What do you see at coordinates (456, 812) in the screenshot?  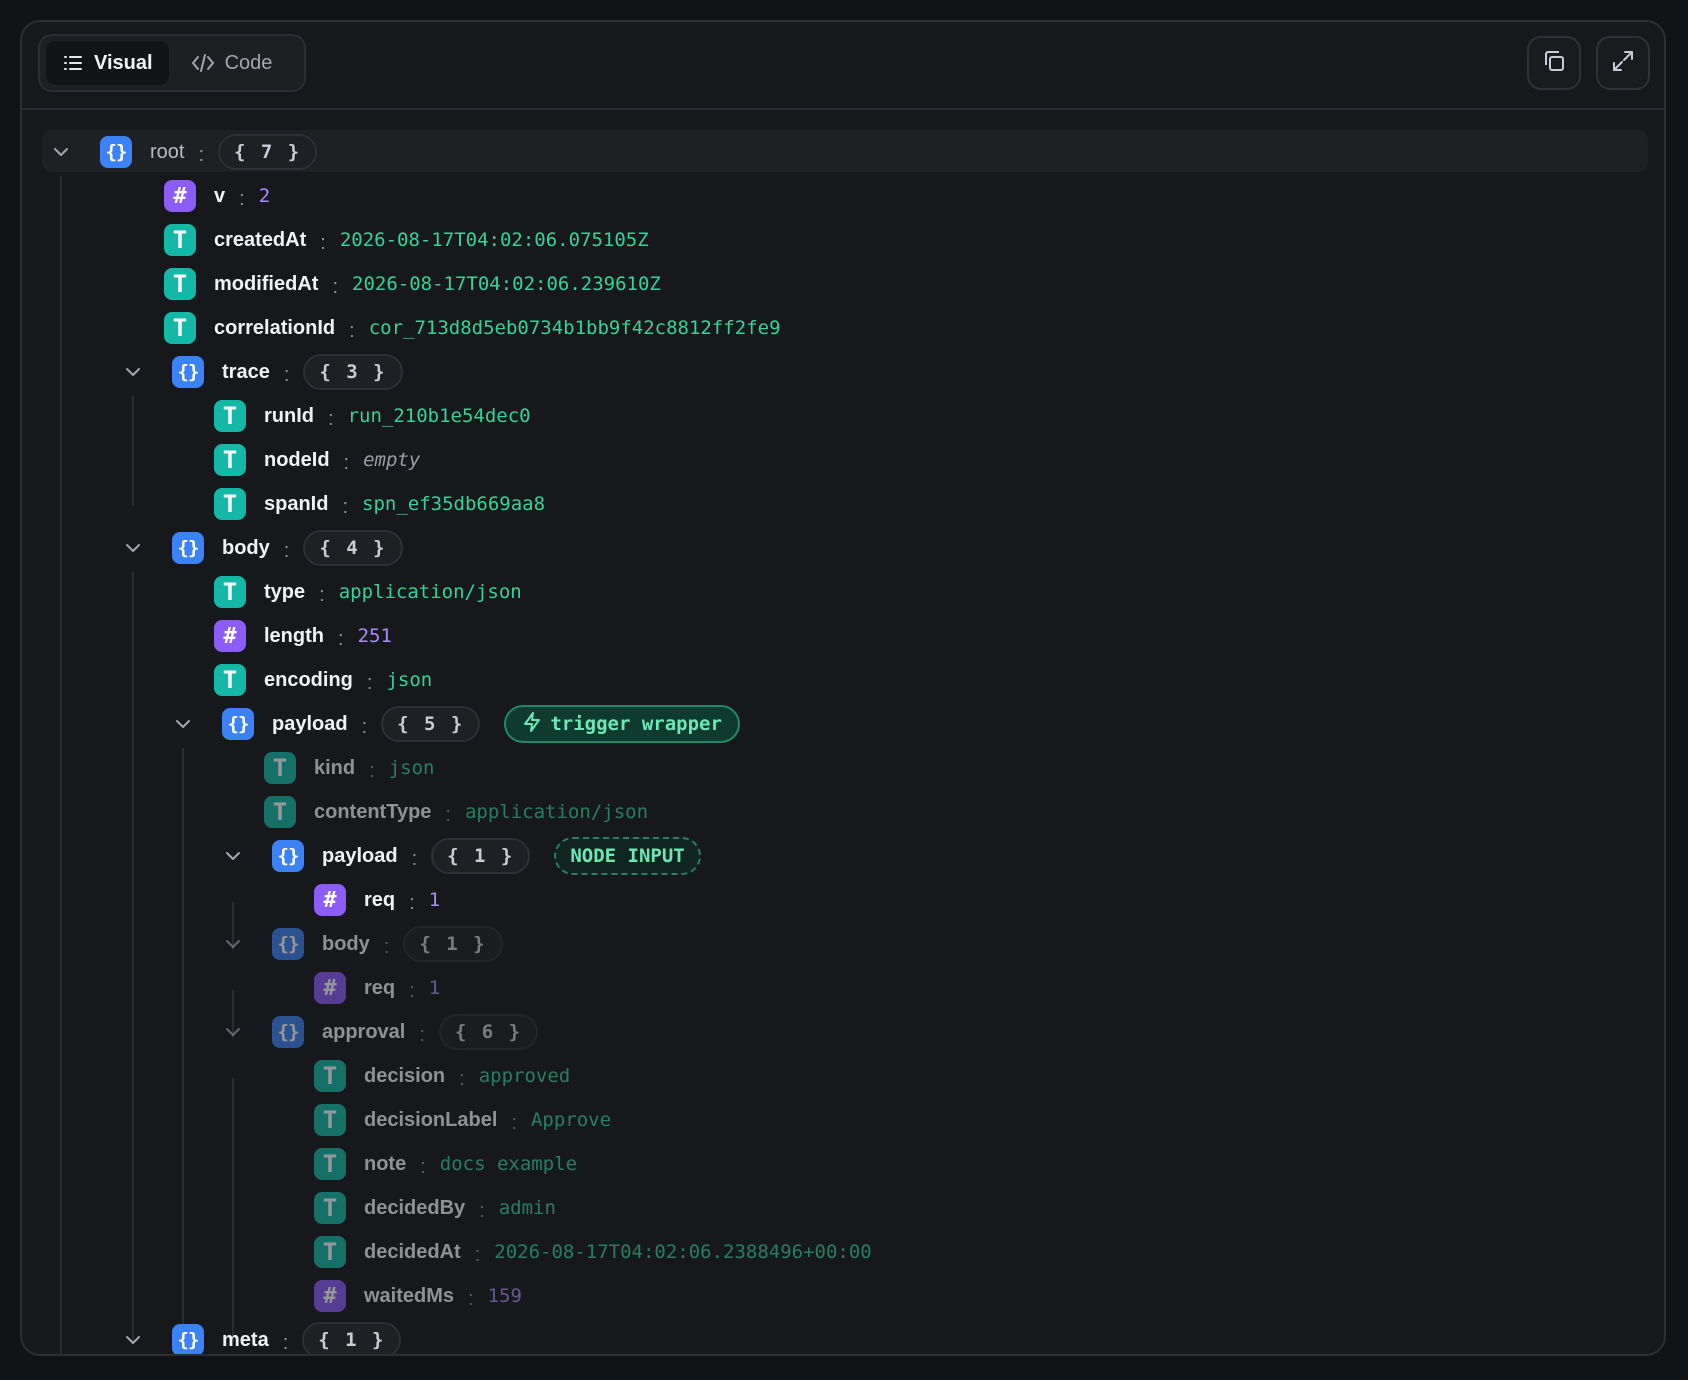 I see `tree-row-contentType: T contentType : application/json` at bounding box center [456, 812].